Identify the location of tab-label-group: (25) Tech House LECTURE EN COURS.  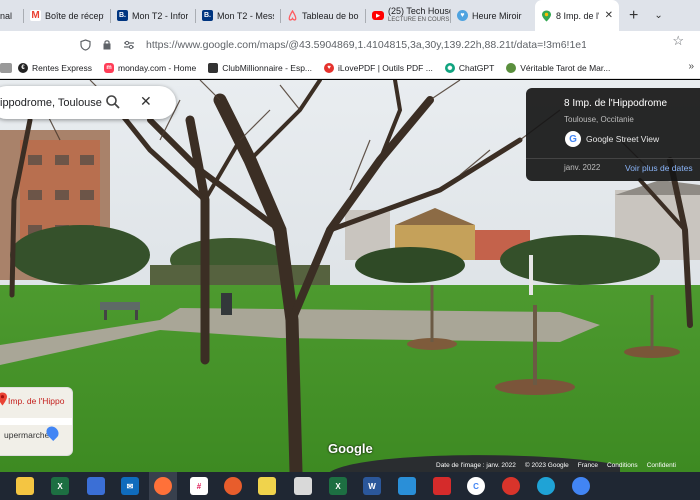
(419, 16).